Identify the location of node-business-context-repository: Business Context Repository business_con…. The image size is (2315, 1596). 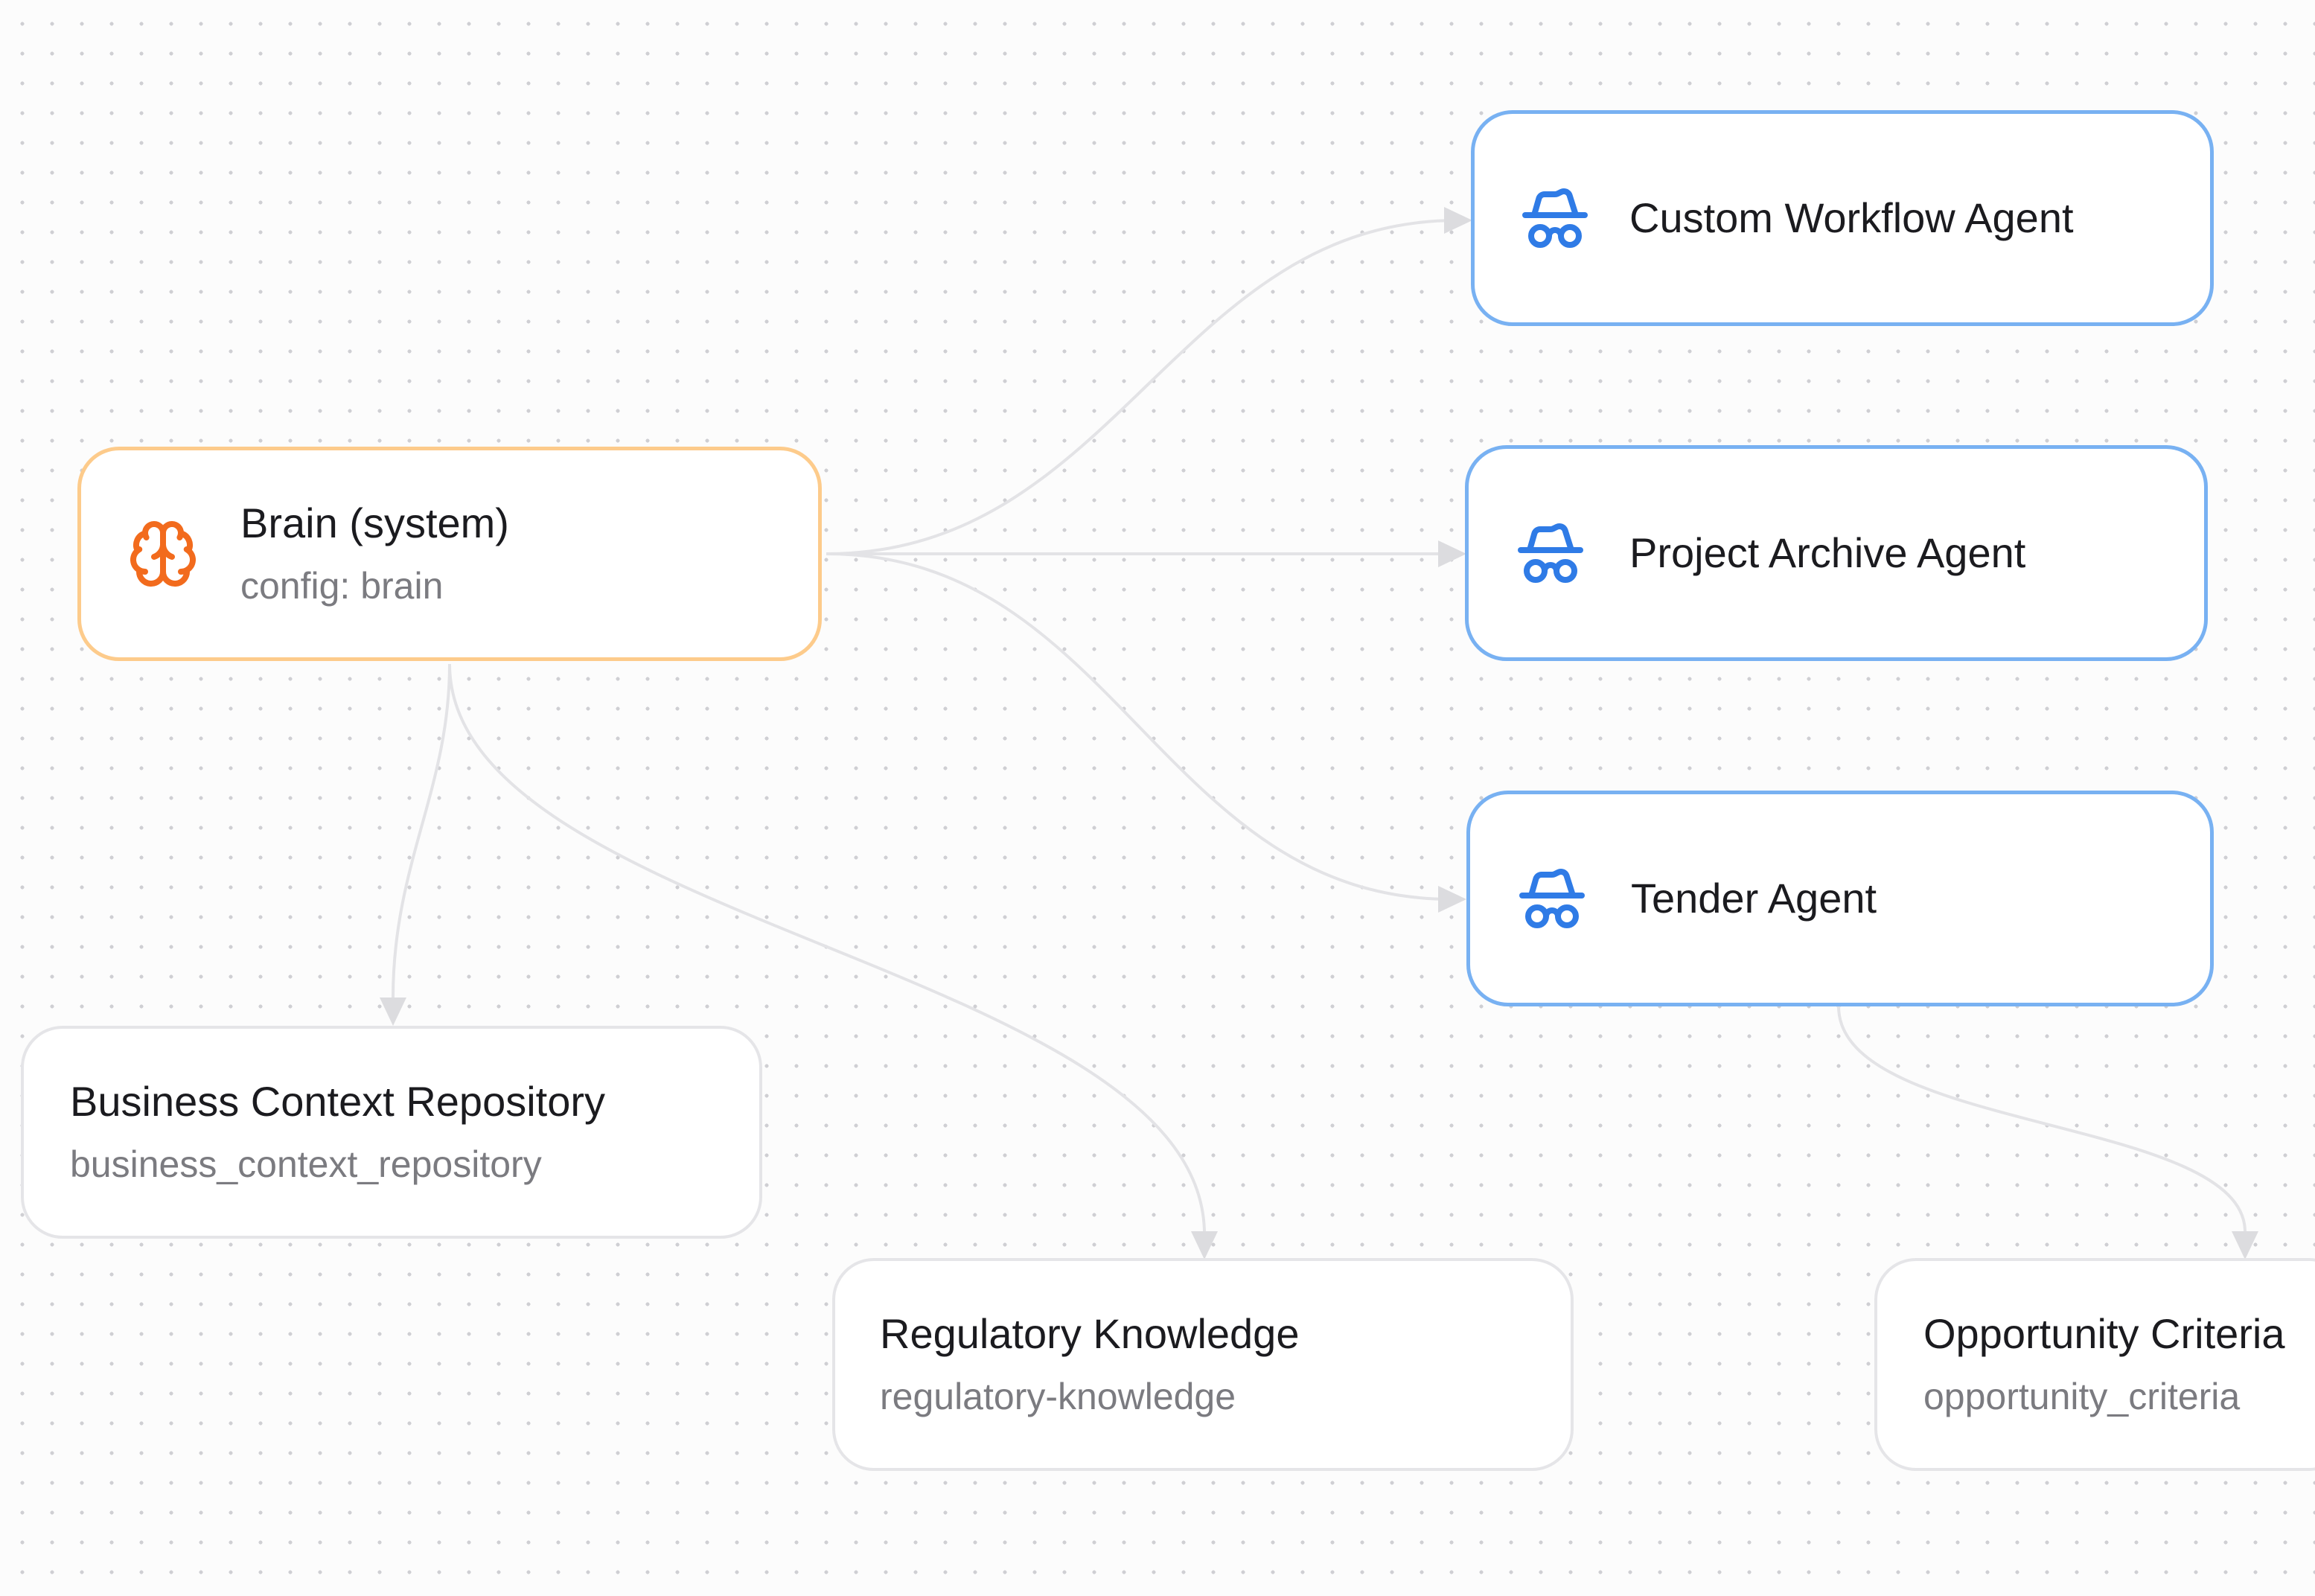
(391, 1132).